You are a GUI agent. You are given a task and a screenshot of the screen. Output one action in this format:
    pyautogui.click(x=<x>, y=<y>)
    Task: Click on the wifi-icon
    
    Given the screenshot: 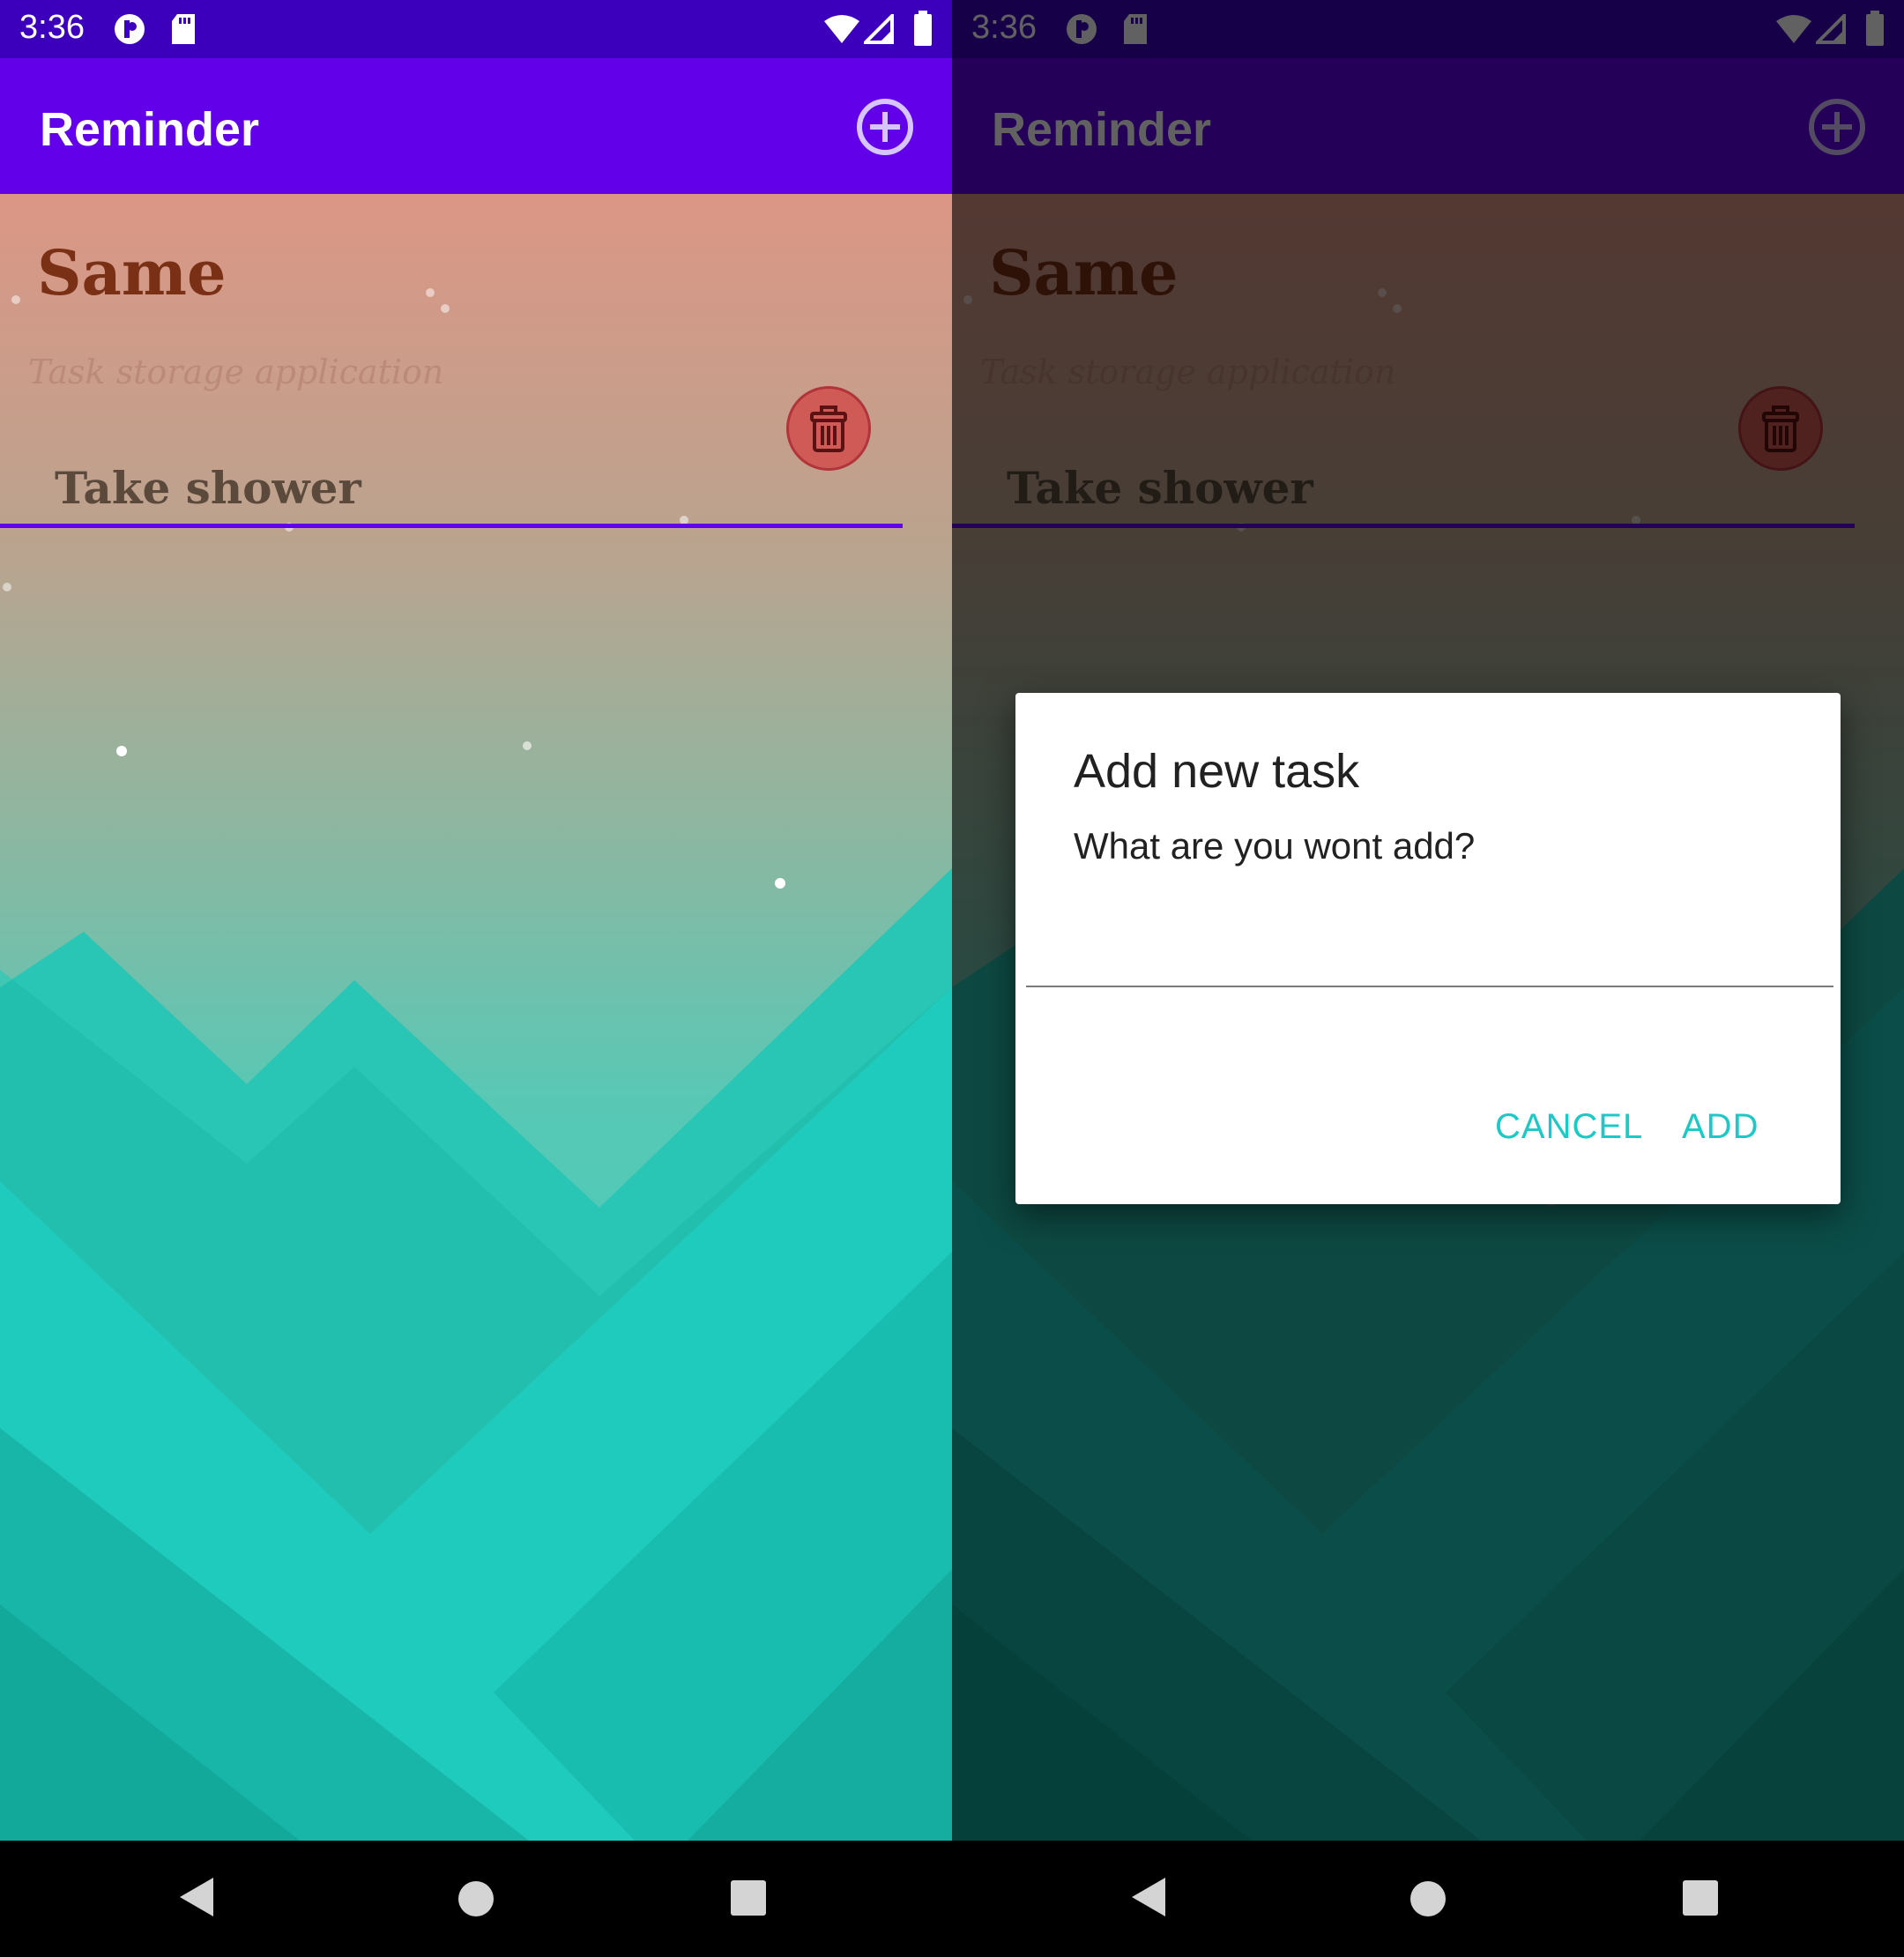 What is the action you would take?
    pyautogui.click(x=841, y=29)
    